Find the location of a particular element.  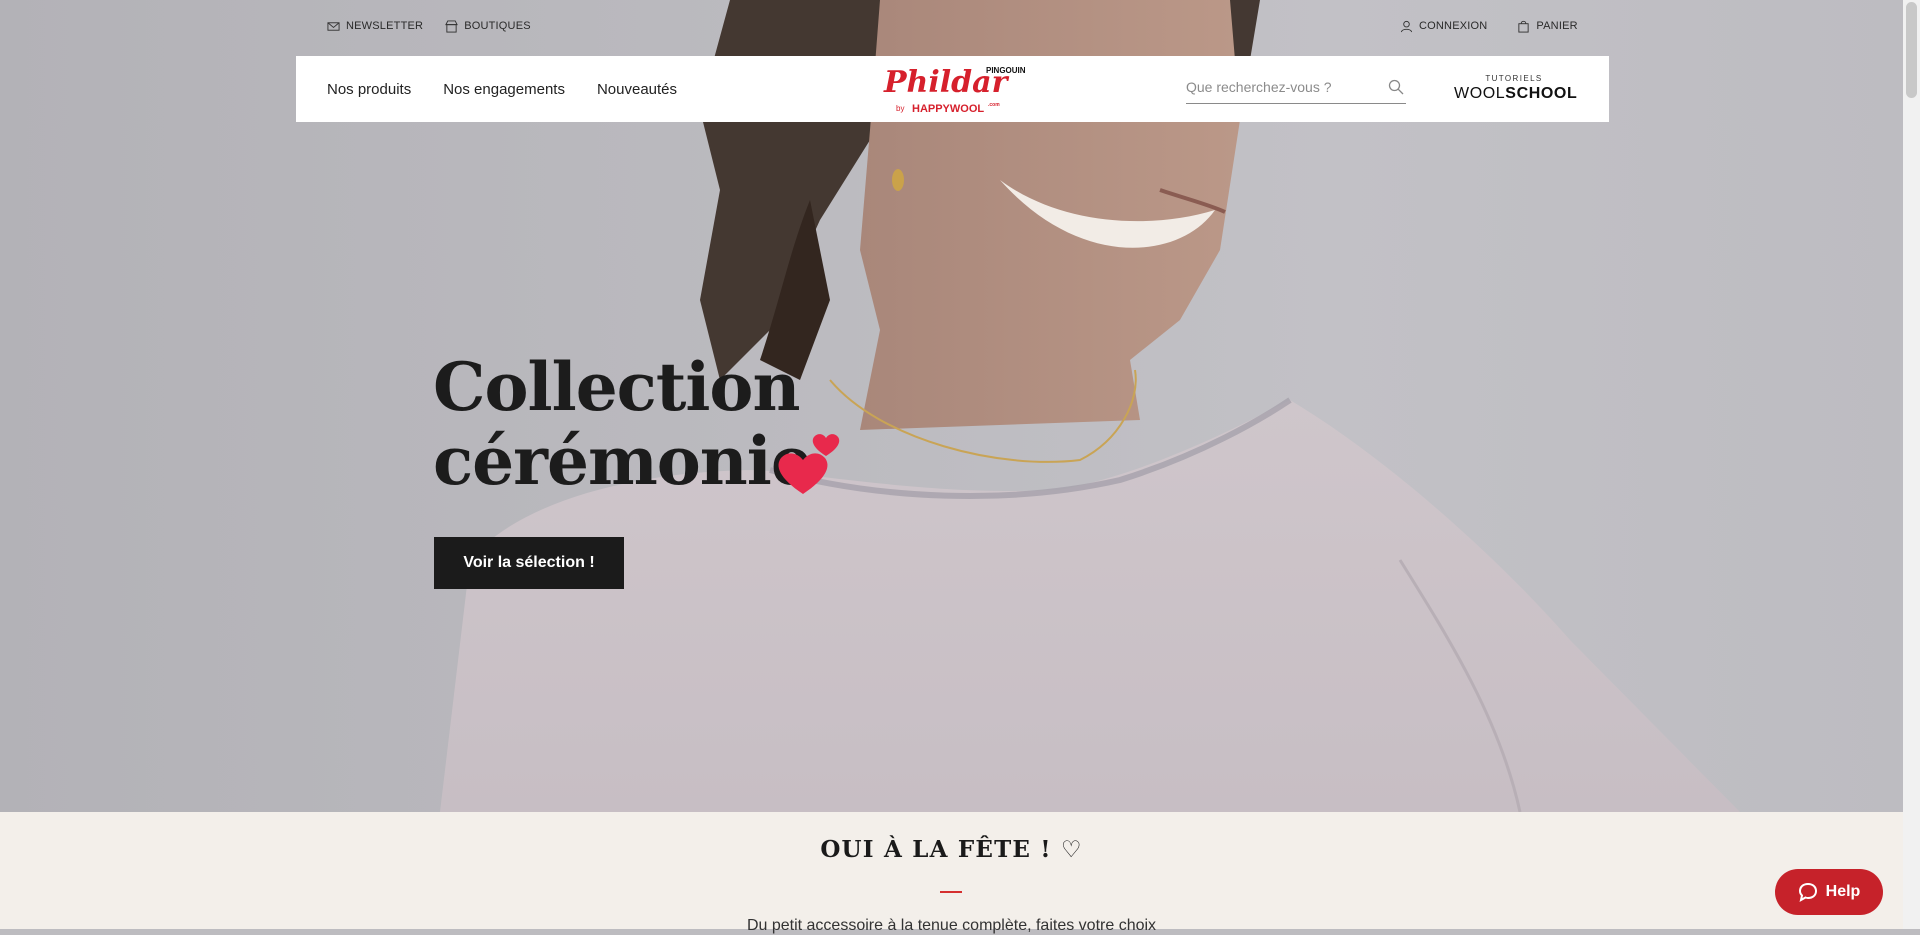

nav-item-produits: Nos produits is located at coordinates (369, 89).